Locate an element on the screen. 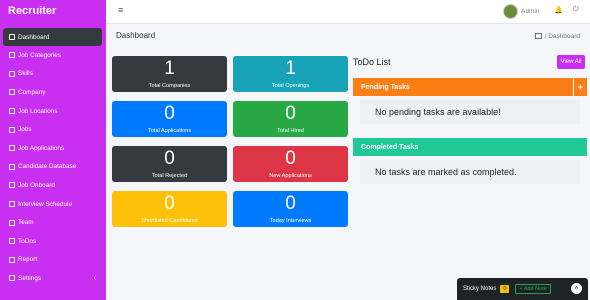 The width and height of the screenshot is (590, 300). stat-label: Today Interviews is located at coordinates (290, 221).